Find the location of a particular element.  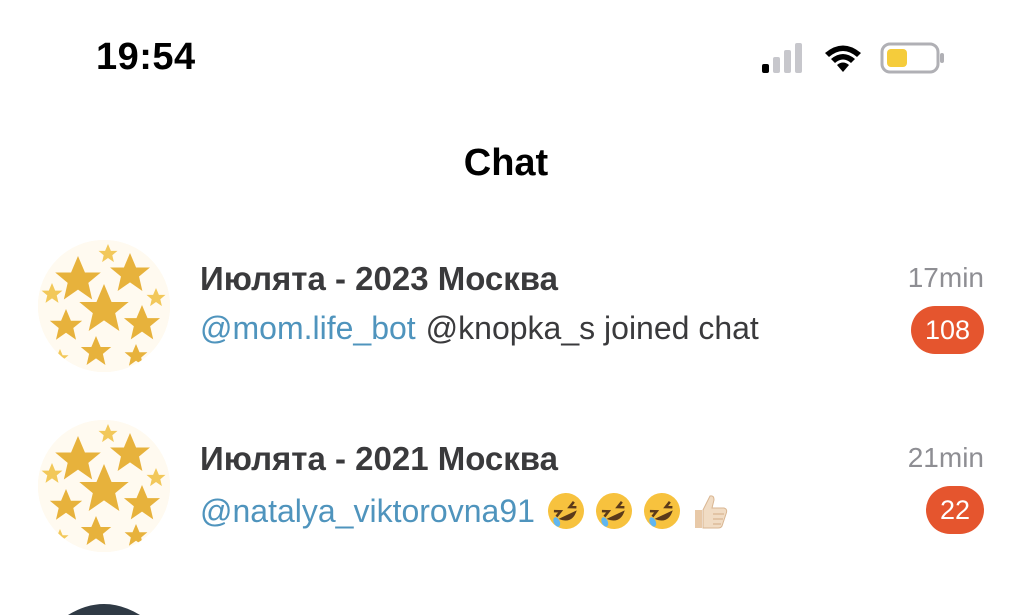

page-title: Chat is located at coordinates (506, 163).